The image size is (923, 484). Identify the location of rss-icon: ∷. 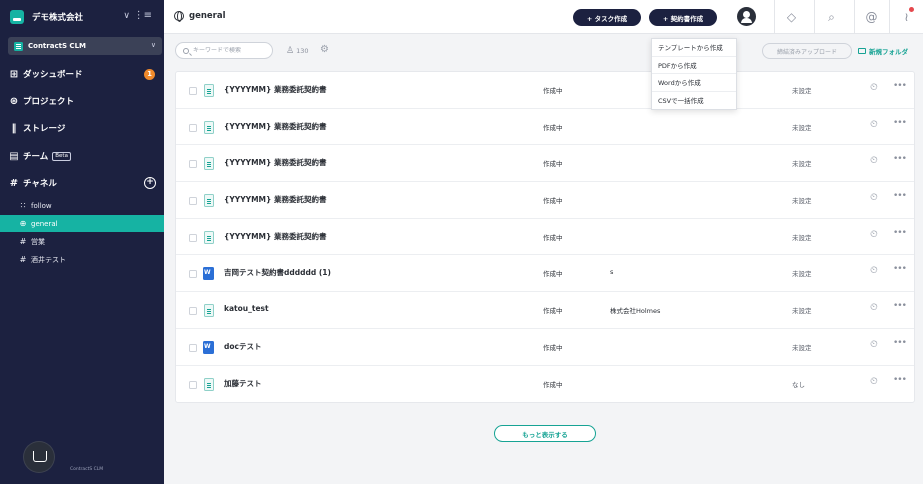
(23, 205).